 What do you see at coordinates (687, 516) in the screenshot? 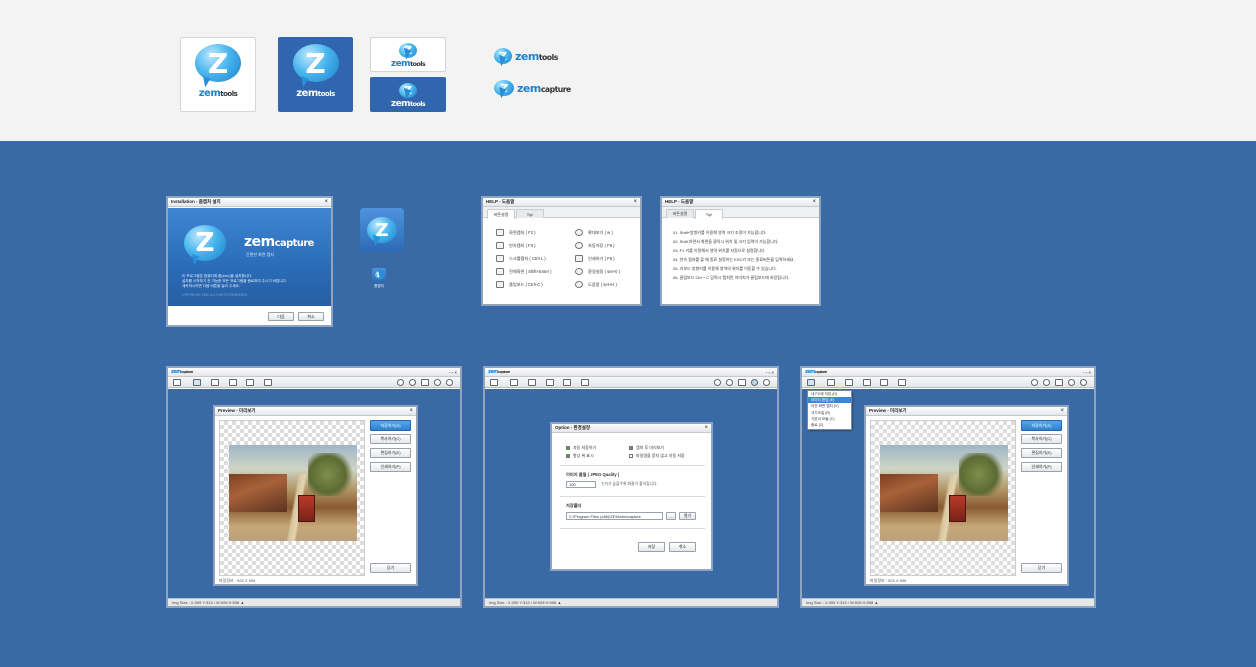
I see `open-folder-button: 열기` at bounding box center [687, 516].